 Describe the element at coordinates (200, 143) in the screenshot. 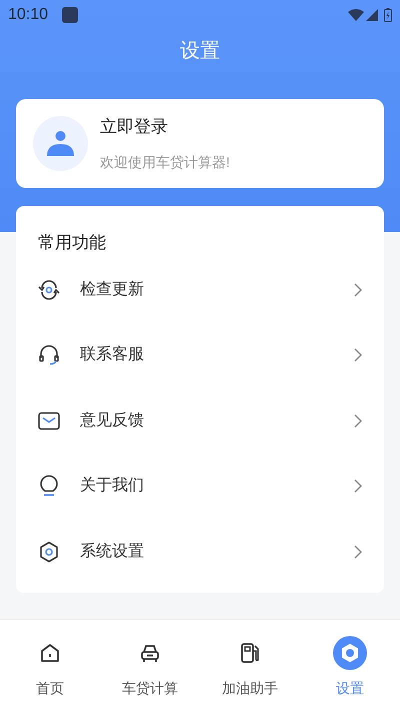

I see `login-card: 立即登录 欢迎使用车贷计算器!` at that location.